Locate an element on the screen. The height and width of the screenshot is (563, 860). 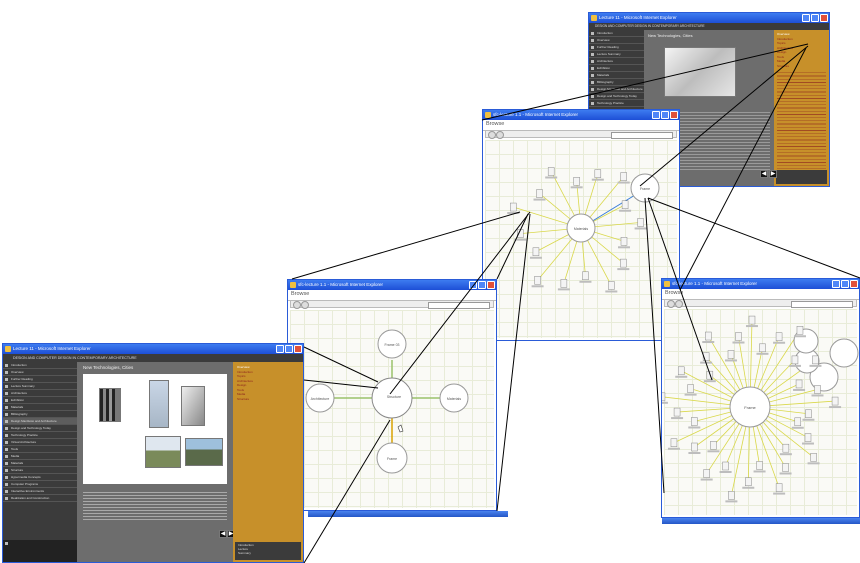
sidebar-item: Virtual Architecture is located at coordinates (40, 442).